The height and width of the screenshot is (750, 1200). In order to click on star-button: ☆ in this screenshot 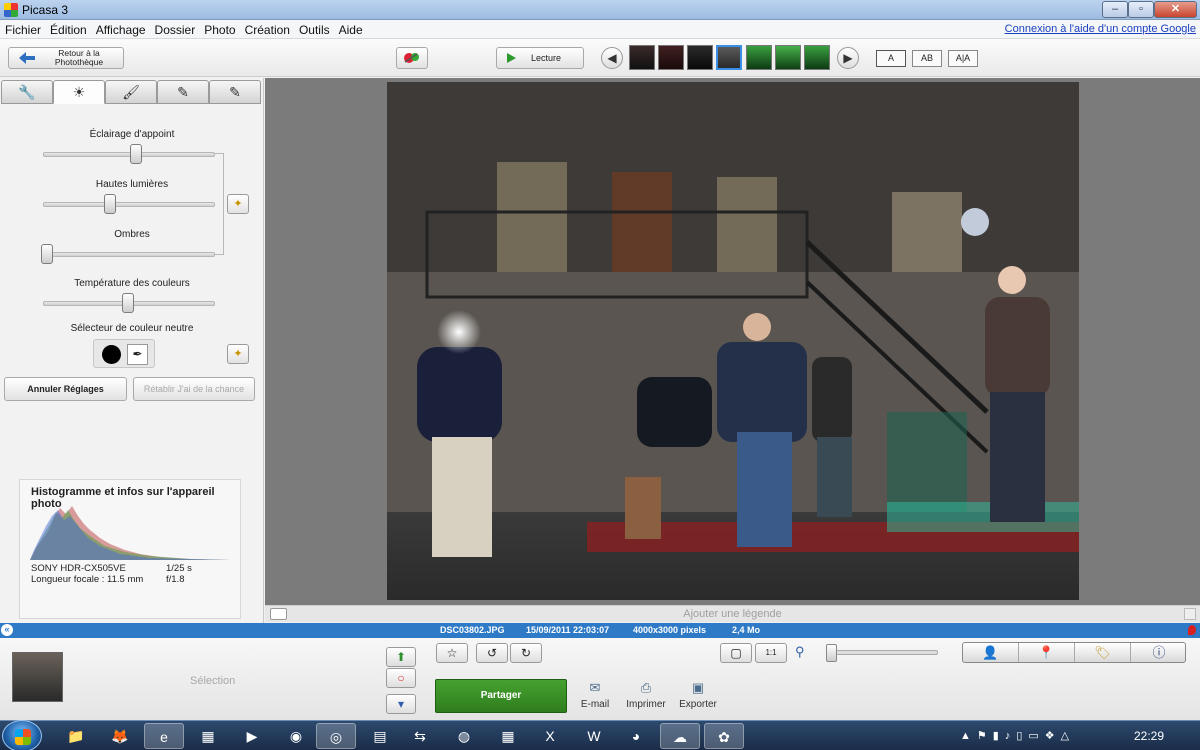, I will do `click(452, 653)`.